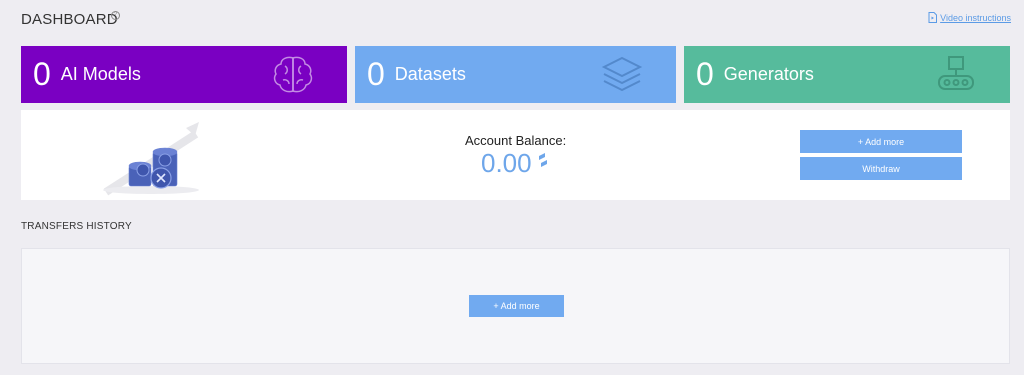 The height and width of the screenshot is (375, 1024). I want to click on video-instructions-label: Video instructions, so click(975, 17).